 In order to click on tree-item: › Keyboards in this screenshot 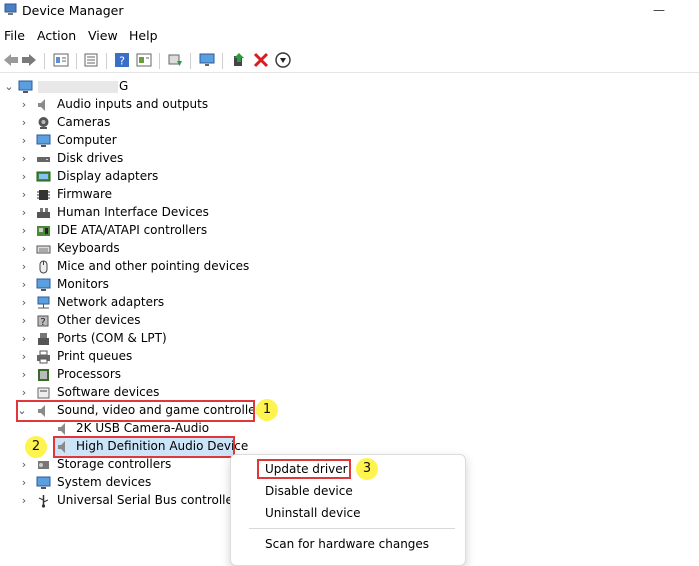, I will do `click(349, 249)`.